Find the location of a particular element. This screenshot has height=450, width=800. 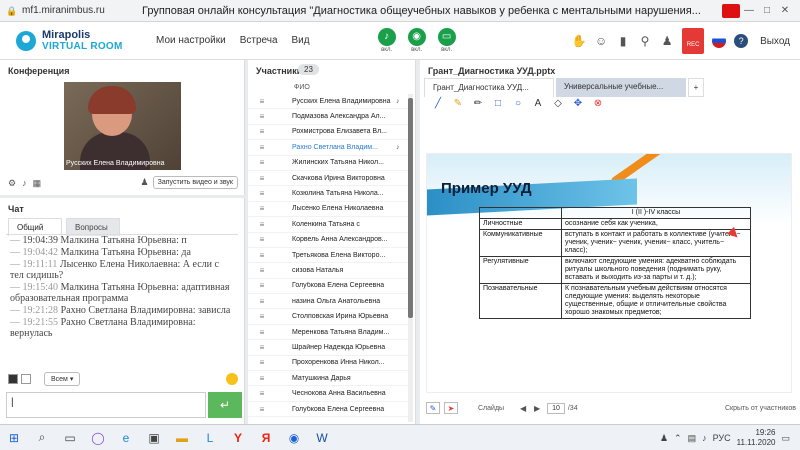

yandex-icon is located at coordinates (731, 10).